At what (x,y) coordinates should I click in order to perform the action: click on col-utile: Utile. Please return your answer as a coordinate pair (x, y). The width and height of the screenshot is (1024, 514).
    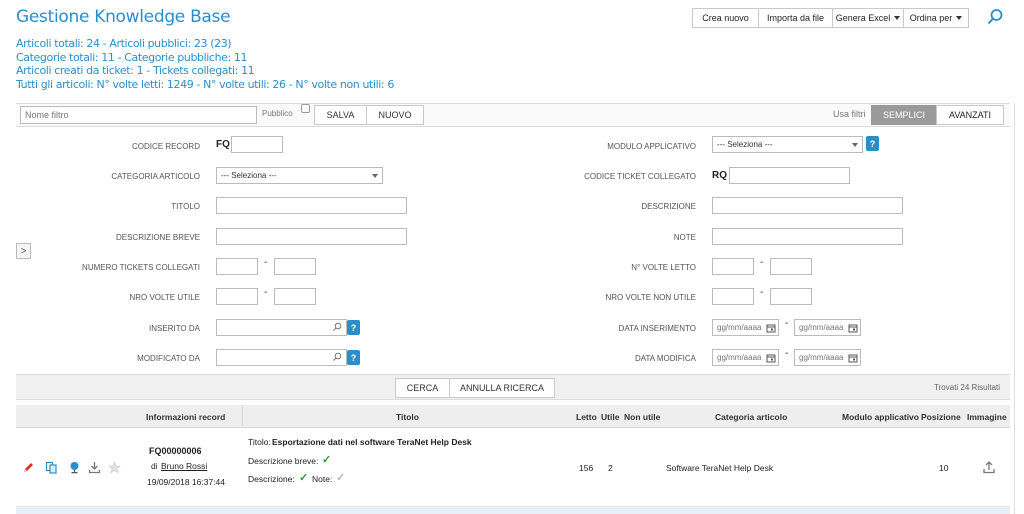
    Looking at the image, I should click on (610, 417).